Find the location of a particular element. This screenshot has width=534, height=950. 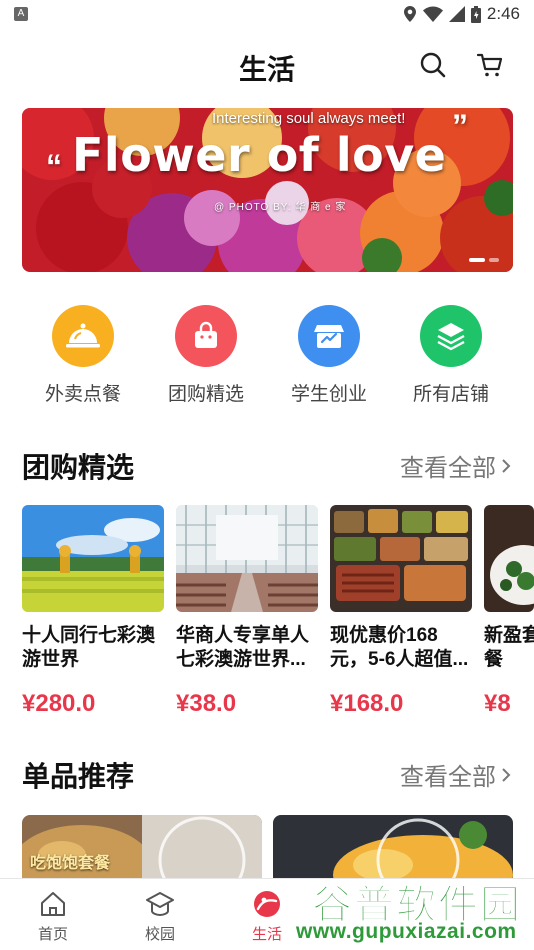

status-bar: A 2:46 is located at coordinates (267, 14).